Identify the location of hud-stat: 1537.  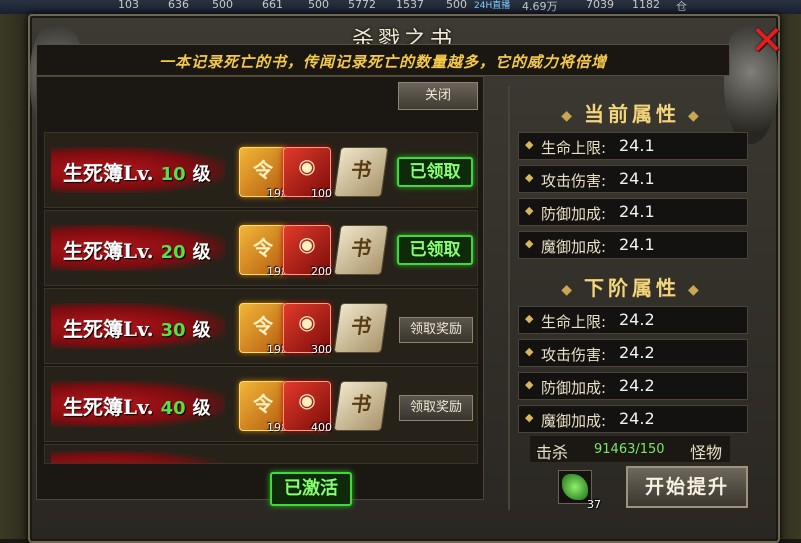
(410, 5).